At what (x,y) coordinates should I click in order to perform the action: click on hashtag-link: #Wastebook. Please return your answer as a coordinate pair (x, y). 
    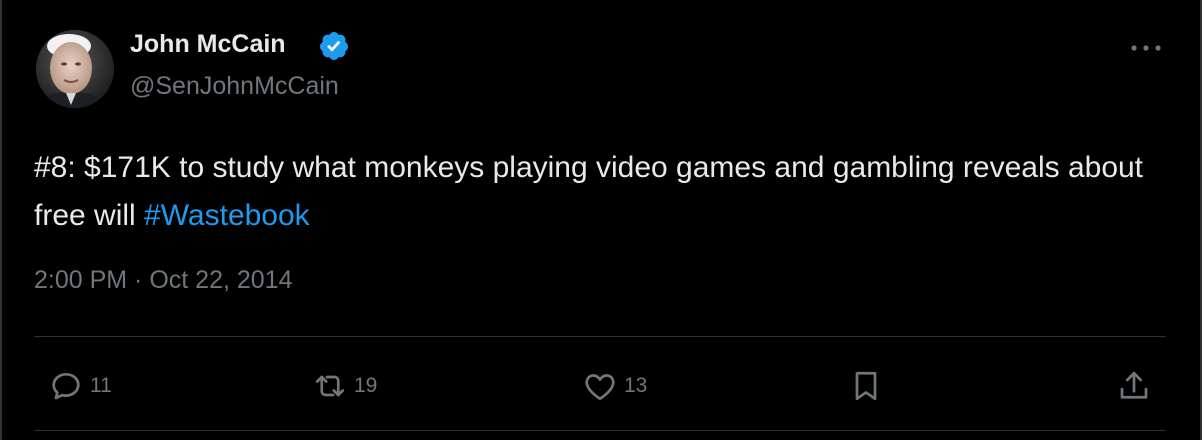
    Looking at the image, I should click on (227, 215).